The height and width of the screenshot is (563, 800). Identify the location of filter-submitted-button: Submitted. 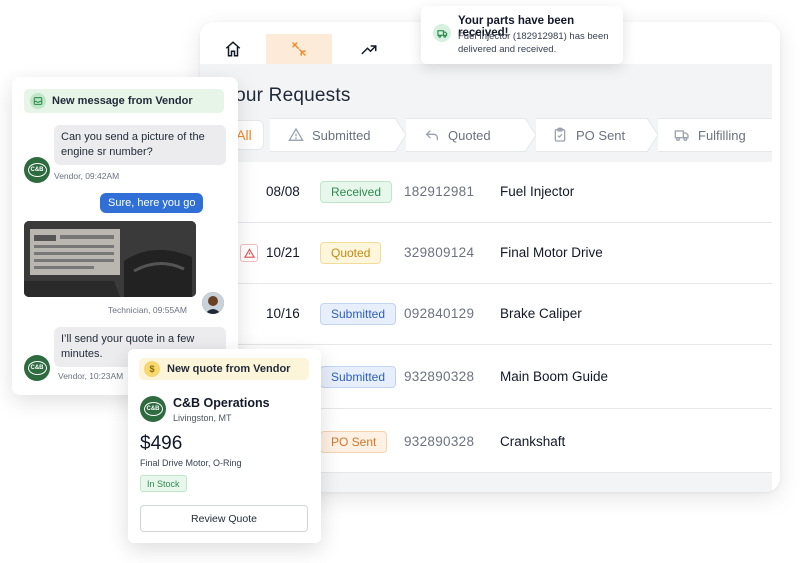
(333, 135).